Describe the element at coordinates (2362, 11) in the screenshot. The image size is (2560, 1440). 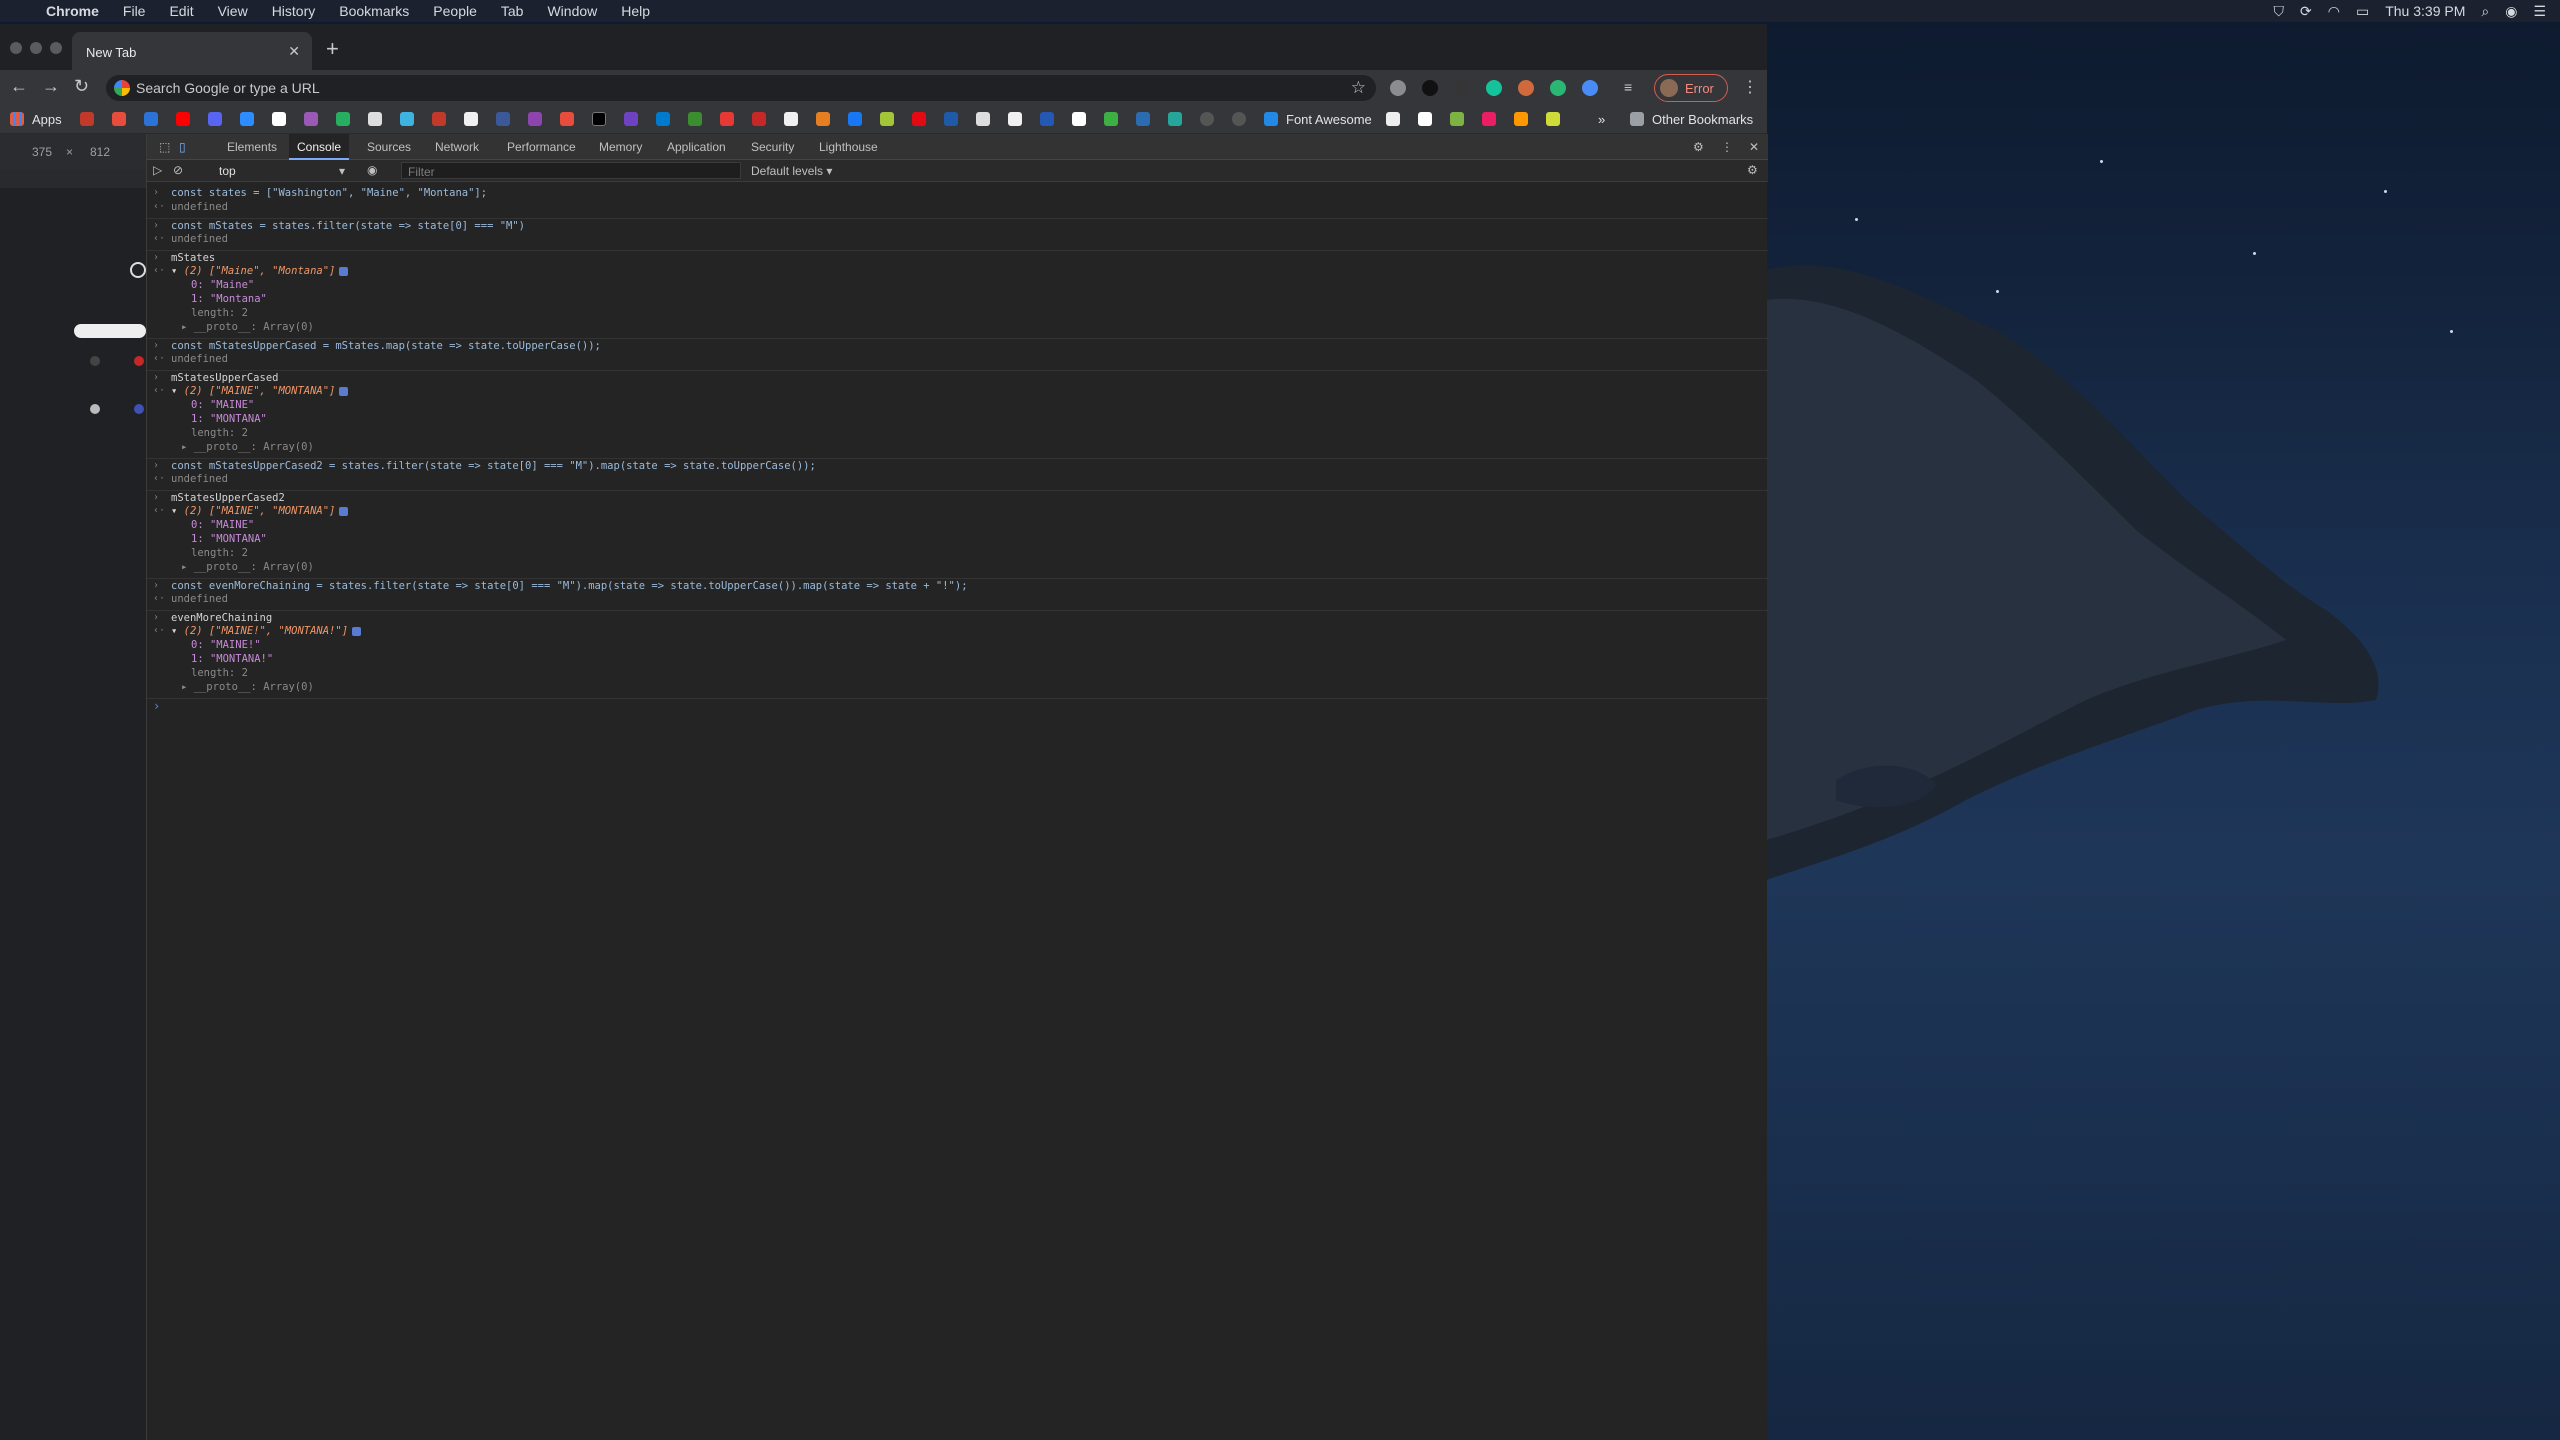
I see `battery-icon: ▭` at that location.